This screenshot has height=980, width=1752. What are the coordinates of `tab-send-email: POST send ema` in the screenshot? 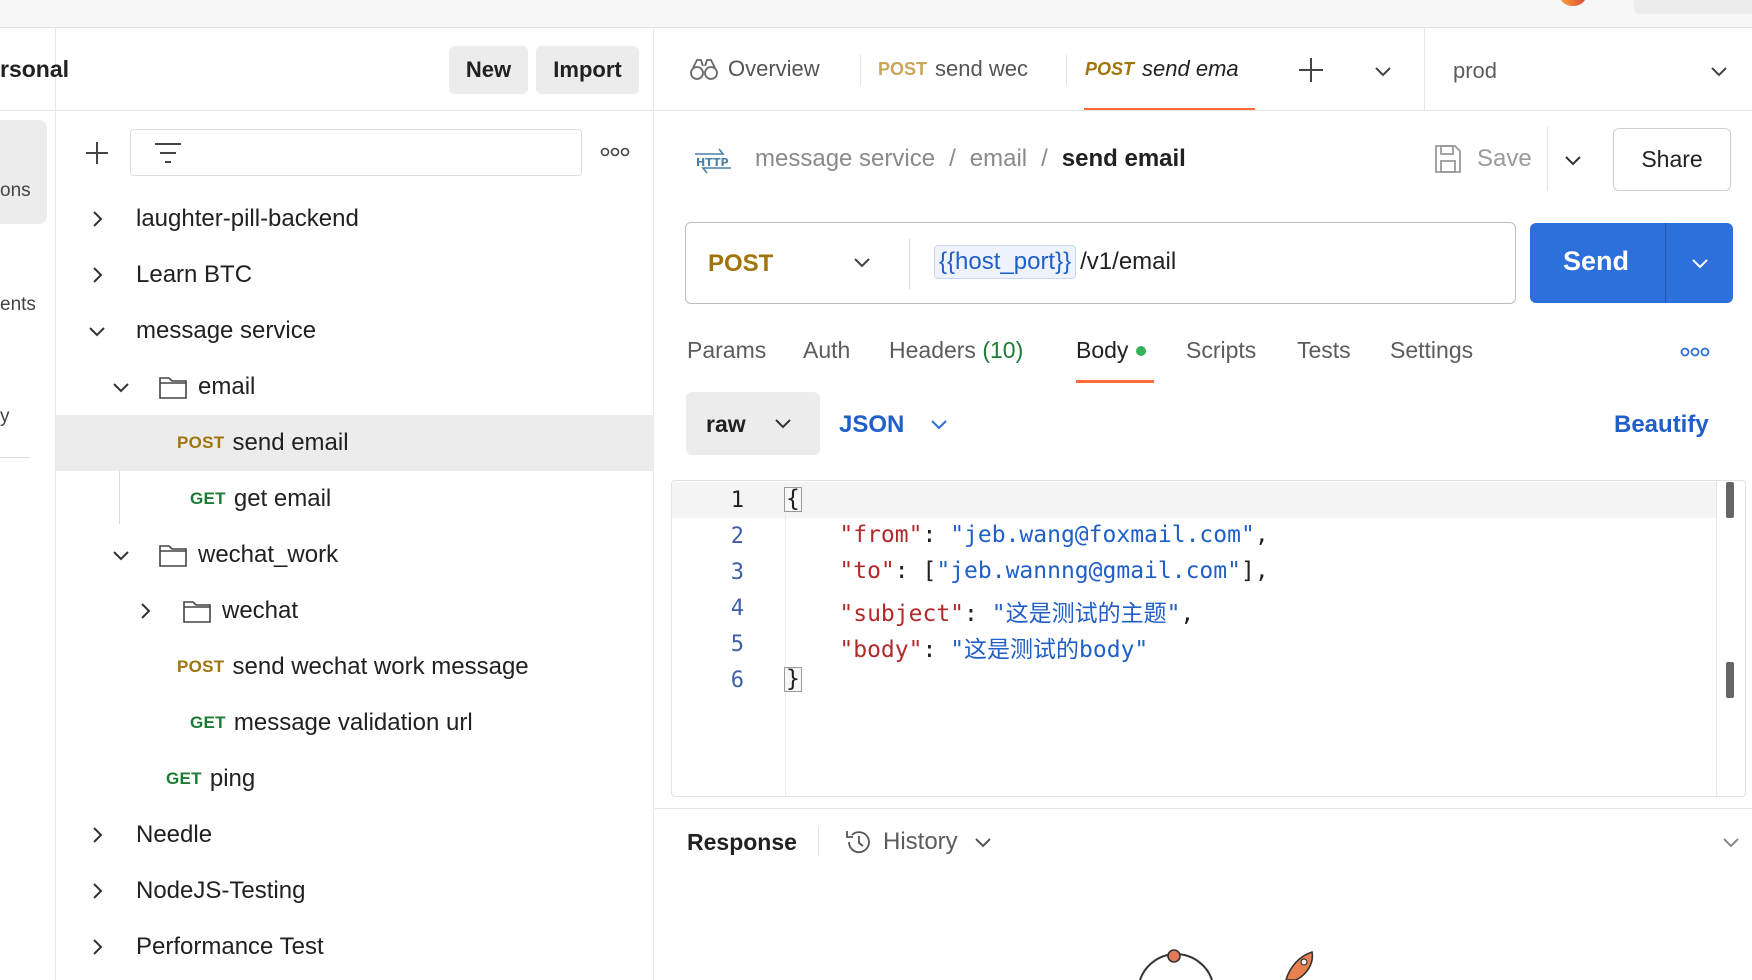 It's located at (1162, 69).